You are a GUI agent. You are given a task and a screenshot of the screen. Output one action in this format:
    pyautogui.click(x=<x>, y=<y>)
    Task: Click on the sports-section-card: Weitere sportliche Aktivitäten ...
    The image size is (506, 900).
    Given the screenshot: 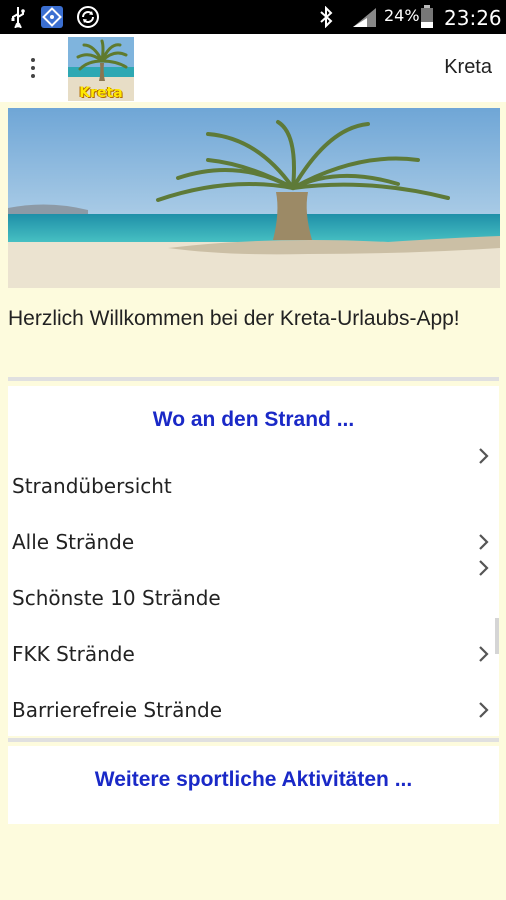 What is the action you would take?
    pyautogui.click(x=253, y=785)
    